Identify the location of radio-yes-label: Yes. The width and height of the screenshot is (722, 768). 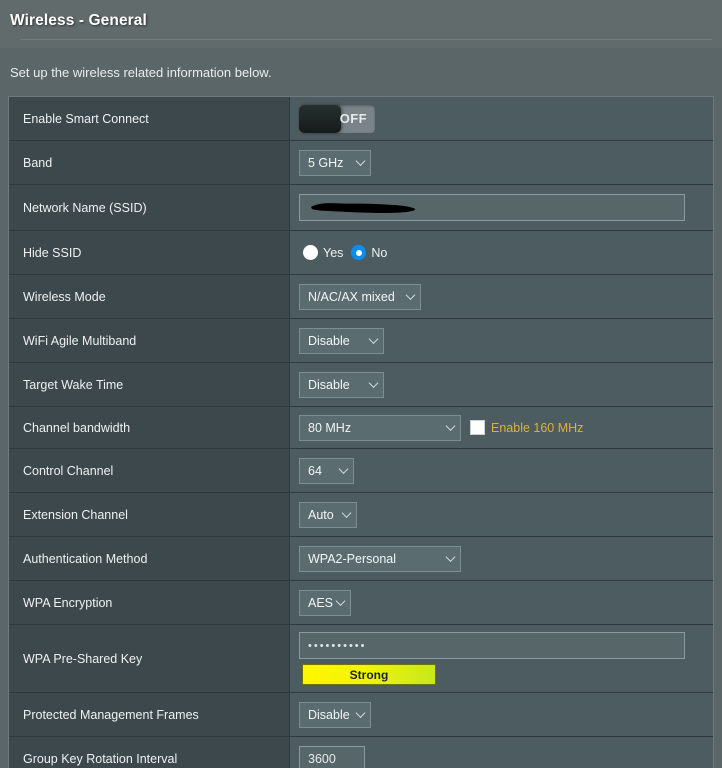
(333, 252).